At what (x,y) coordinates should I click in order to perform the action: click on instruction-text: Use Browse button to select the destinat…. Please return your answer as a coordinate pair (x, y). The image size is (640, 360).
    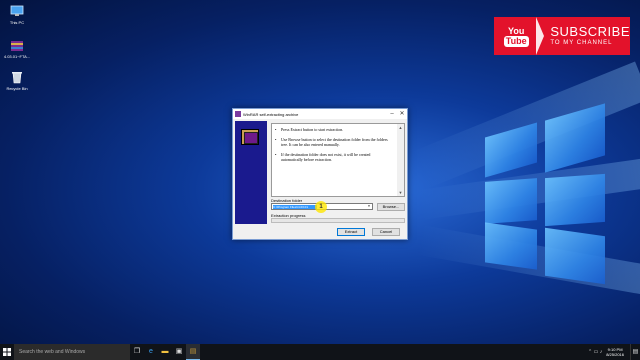
    Looking at the image, I should click on (334, 142).